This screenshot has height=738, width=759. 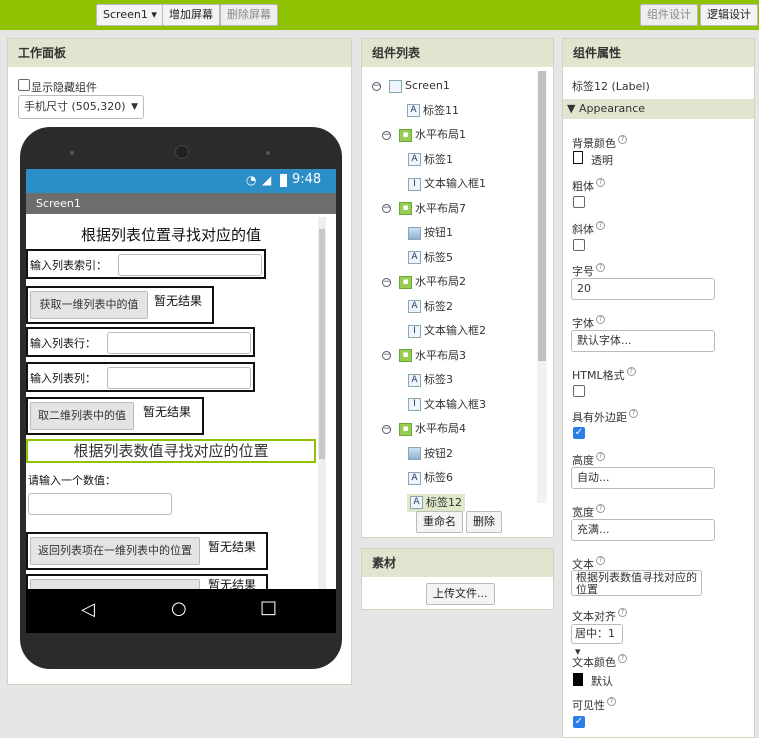 I want to click on tree-item: I 文本输入框1, so click(x=447, y=184).